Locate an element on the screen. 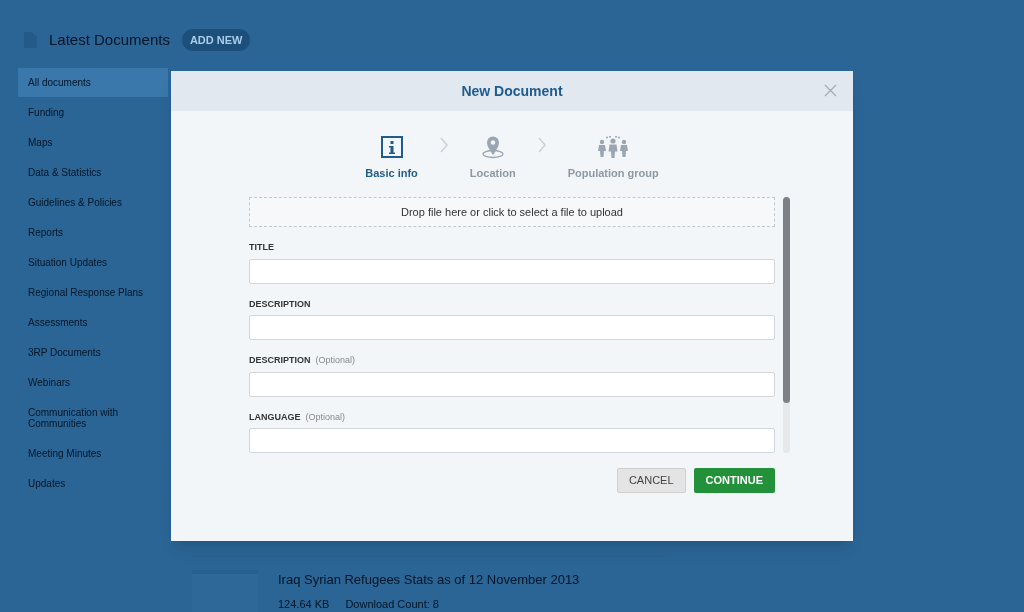 The height and width of the screenshot is (612, 1024). sidebar-item: Communication with Communities is located at coordinates (93, 418).